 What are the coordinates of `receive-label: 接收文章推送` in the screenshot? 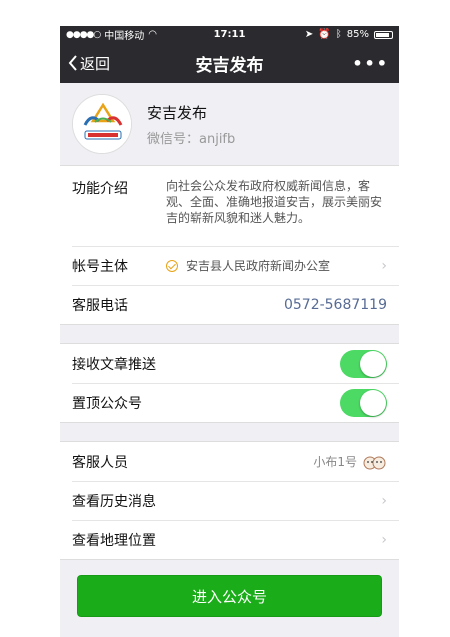 It's located at (114, 364).